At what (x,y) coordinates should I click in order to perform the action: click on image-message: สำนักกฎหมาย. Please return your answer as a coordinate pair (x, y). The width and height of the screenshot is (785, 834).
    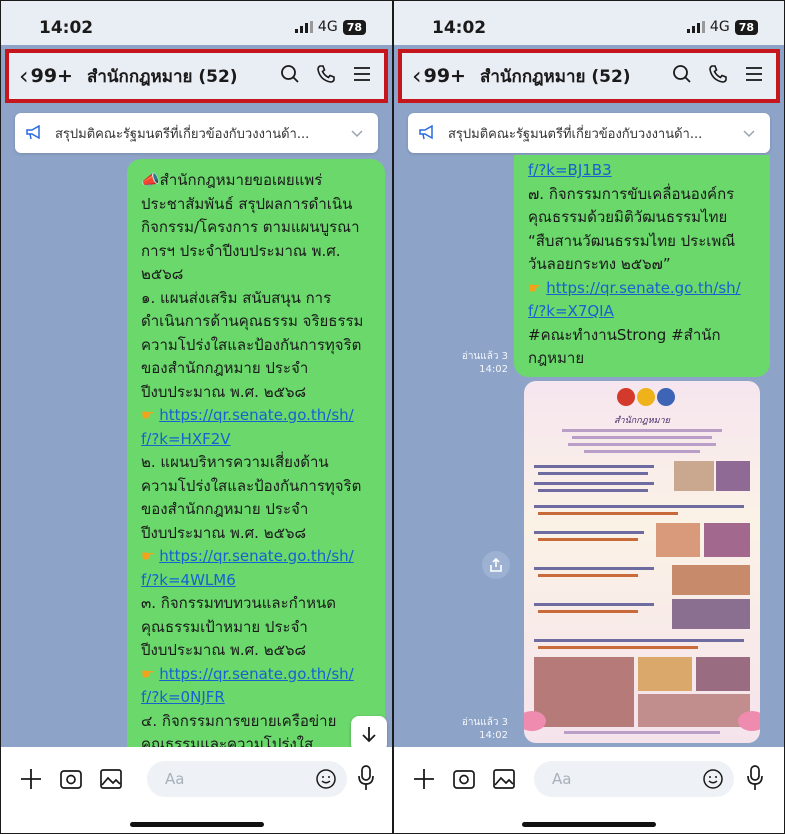
    Looking at the image, I should click on (642, 562).